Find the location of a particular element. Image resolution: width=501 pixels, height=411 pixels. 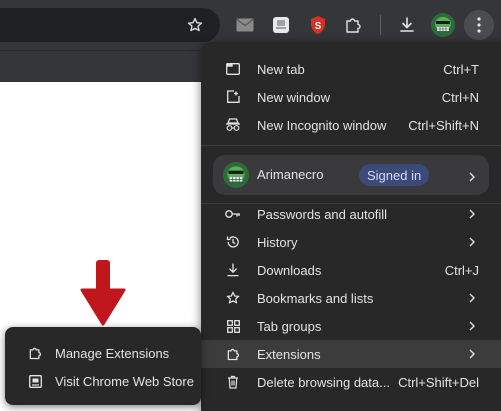

menu-item-shortcut: Ctrl+Shift+N is located at coordinates (443, 125).